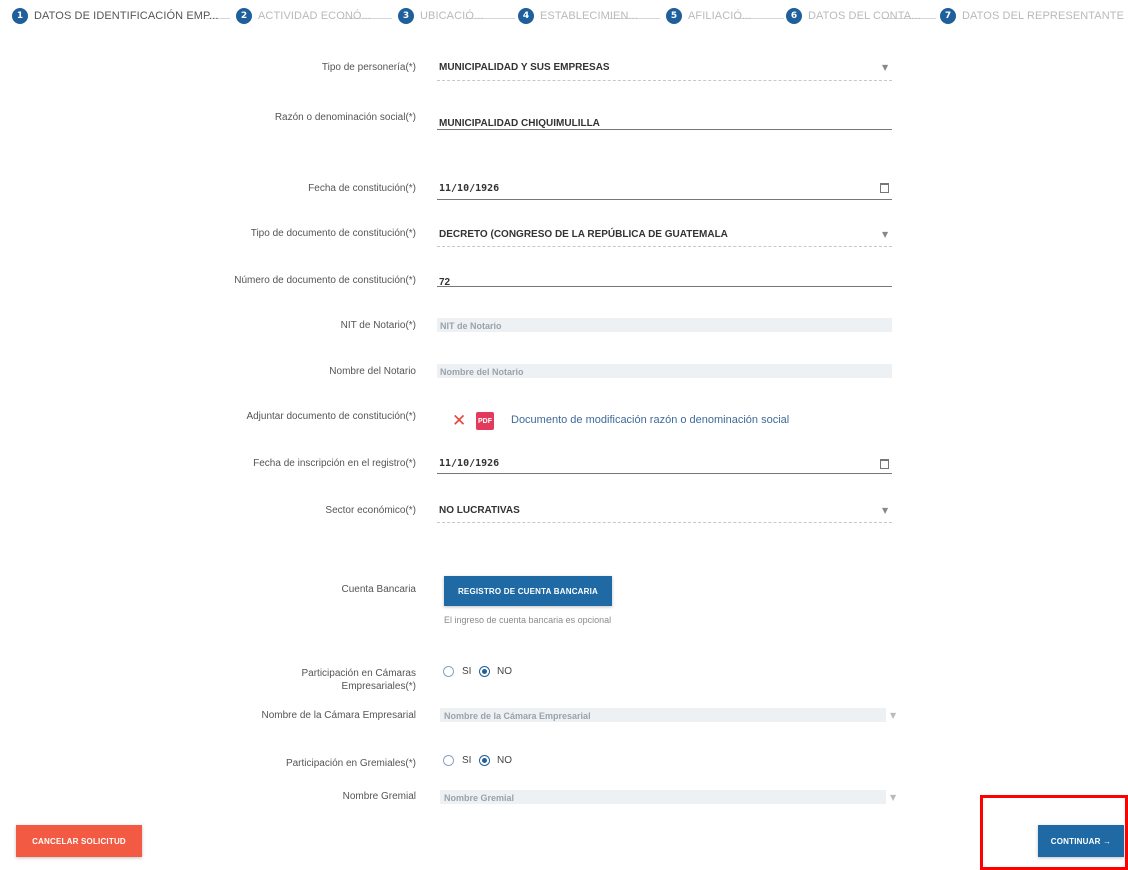 The width and height of the screenshot is (1128, 870). Describe the element at coordinates (948, 16) in the screenshot. I see `step-number: 7` at that location.